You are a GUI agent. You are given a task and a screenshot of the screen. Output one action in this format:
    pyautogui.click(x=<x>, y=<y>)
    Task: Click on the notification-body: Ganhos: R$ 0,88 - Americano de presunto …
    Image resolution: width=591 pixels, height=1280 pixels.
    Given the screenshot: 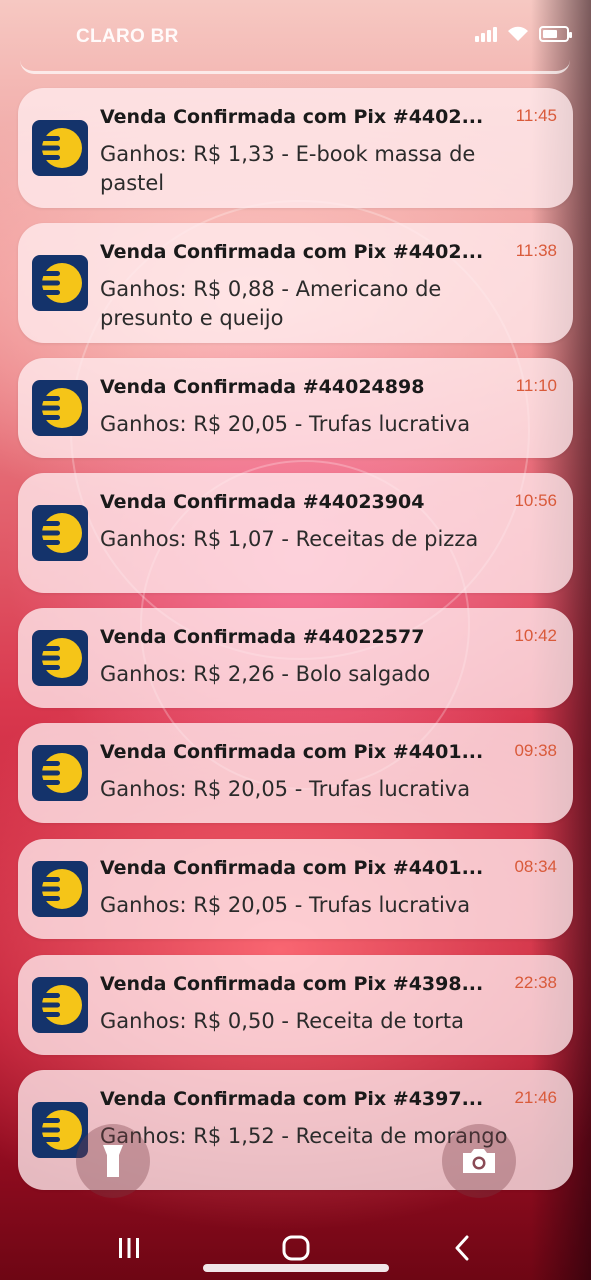 What is the action you would take?
    pyautogui.click(x=271, y=303)
    